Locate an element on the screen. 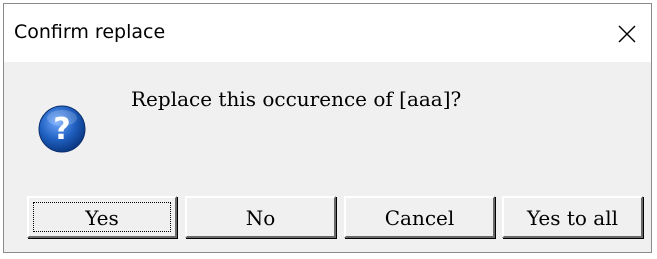 Image resolution: width=657 pixels, height=259 pixels. close-icon is located at coordinates (627, 34).